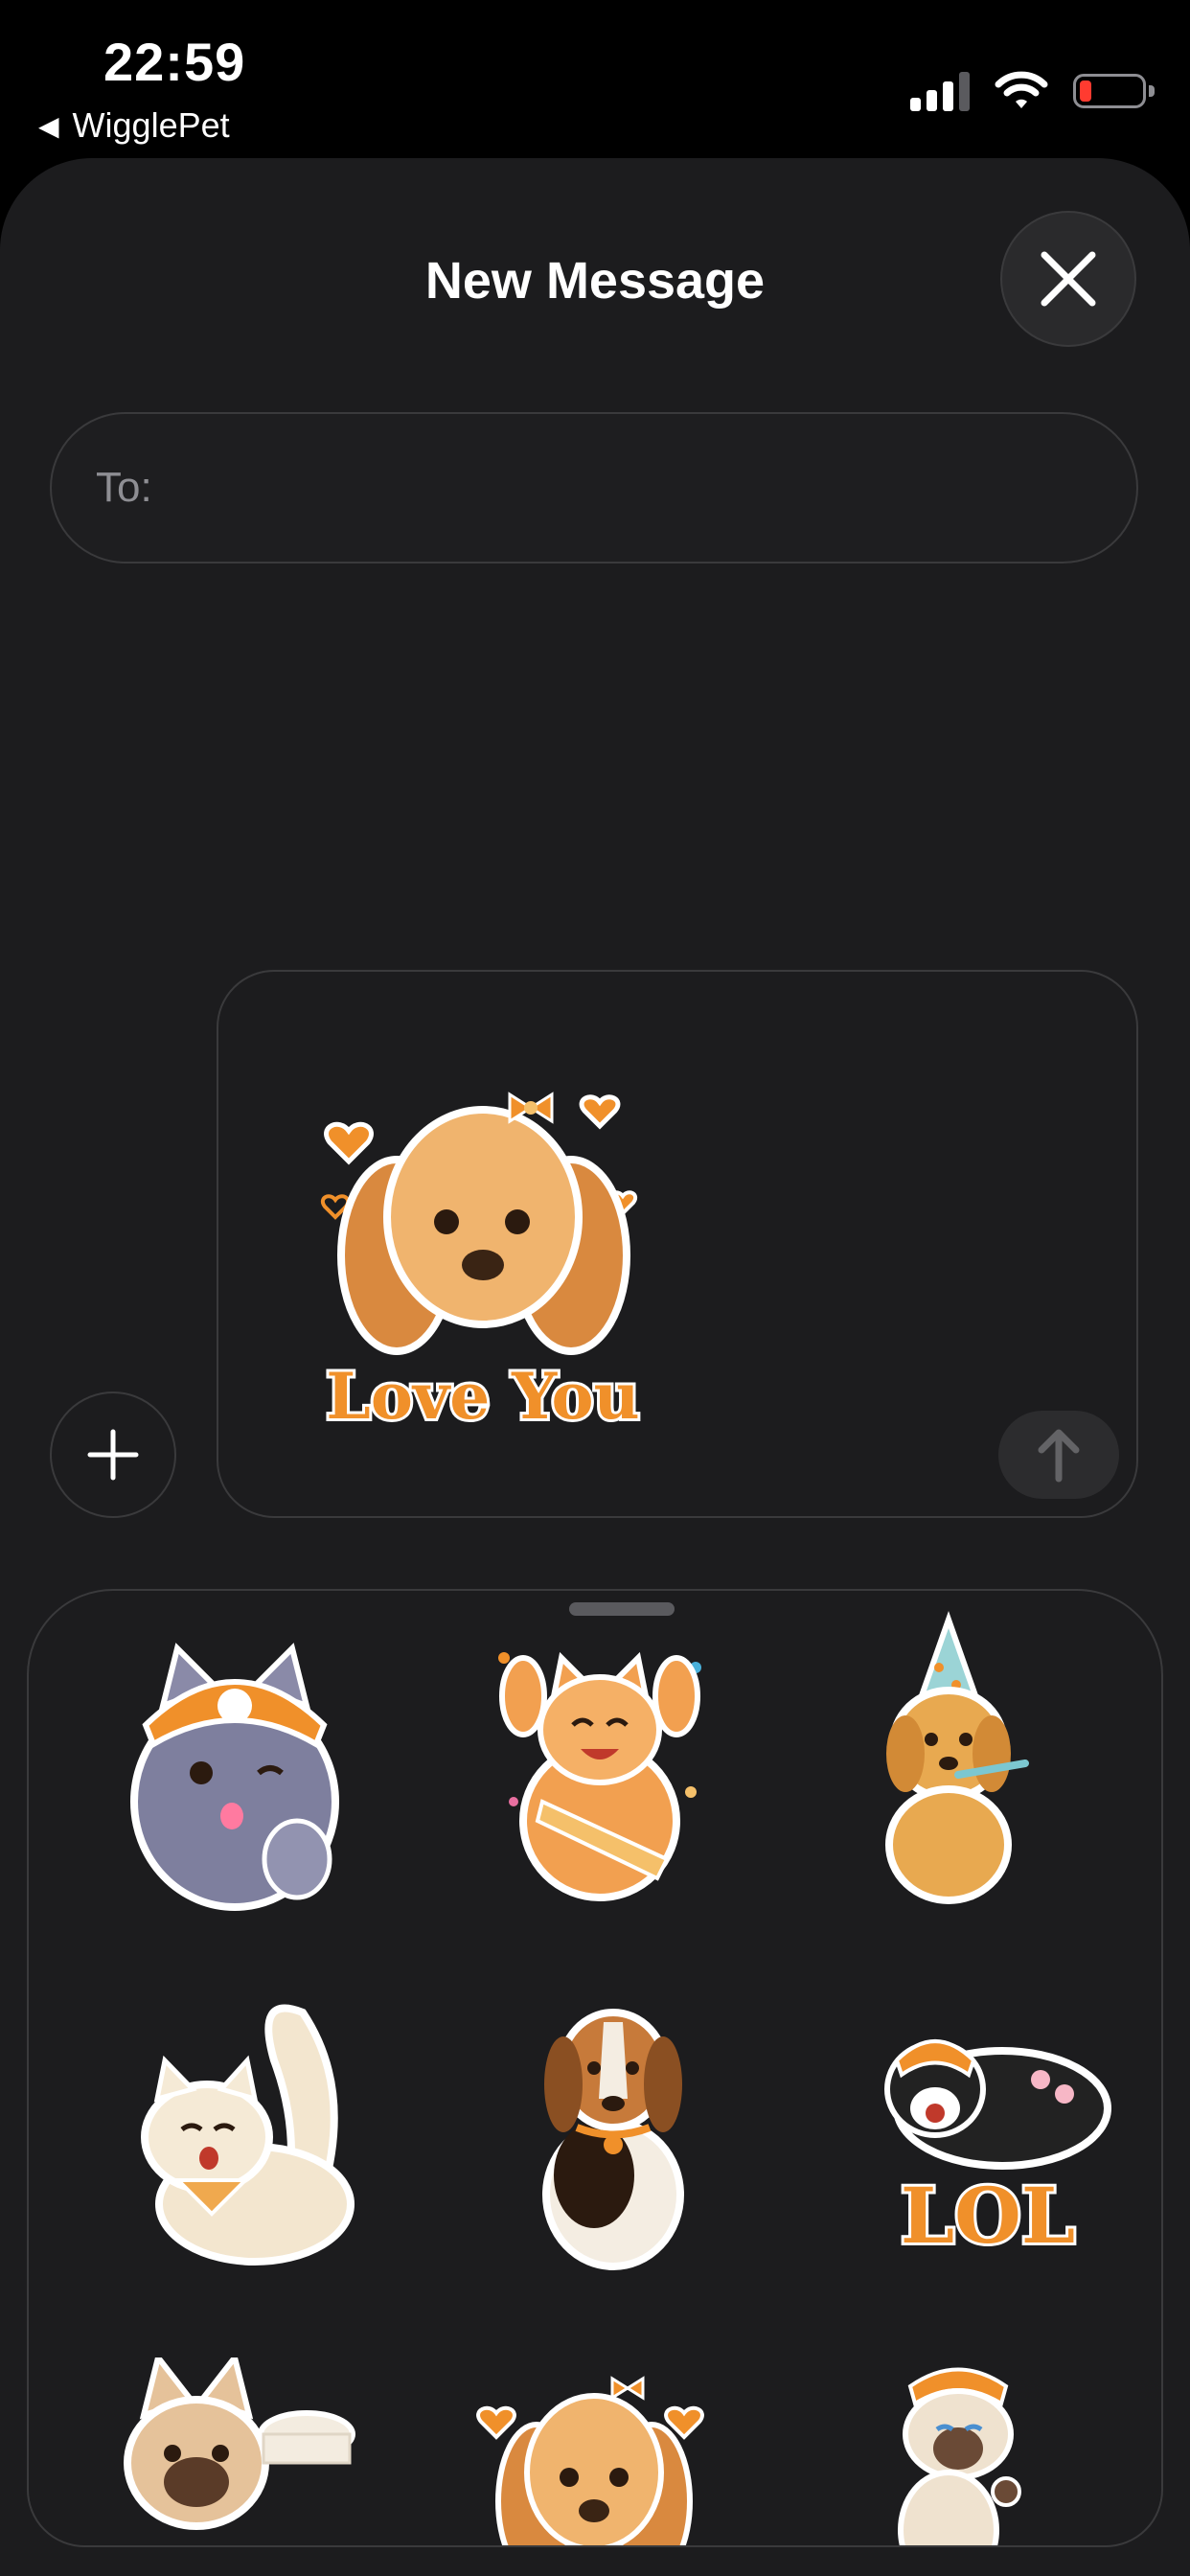  I want to click on status-time: 22:59, so click(175, 62).